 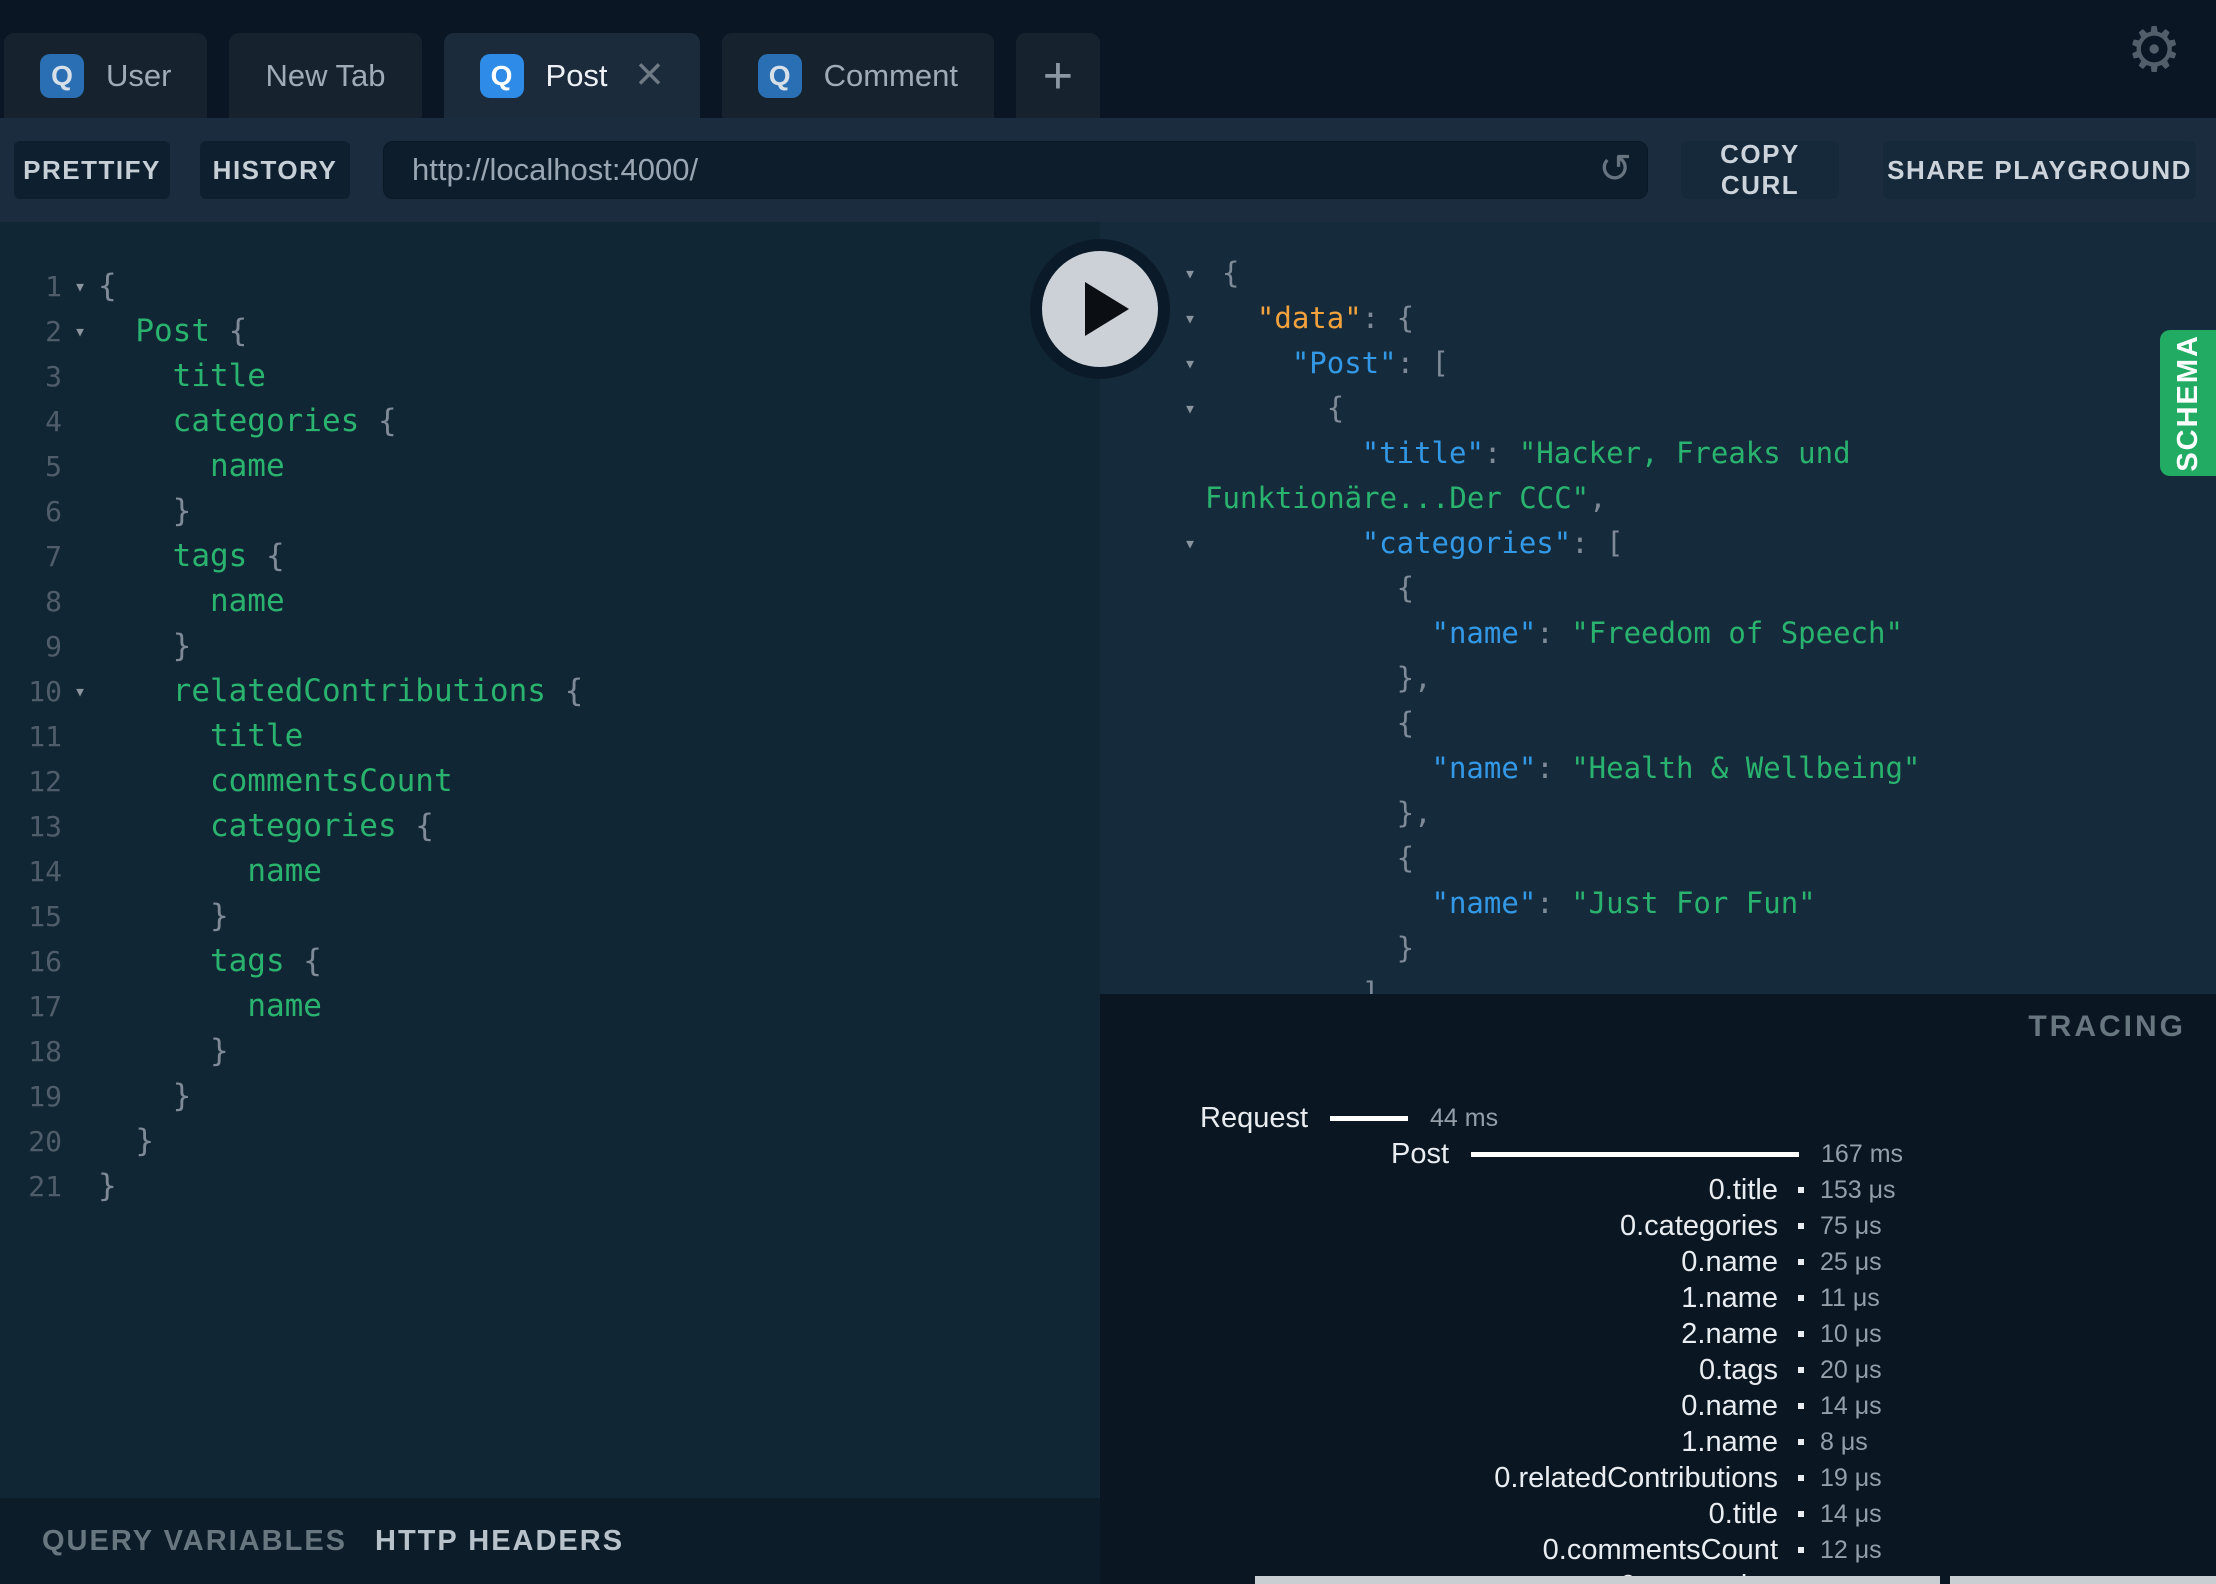 I want to click on line-number: 17, so click(x=45, y=1006).